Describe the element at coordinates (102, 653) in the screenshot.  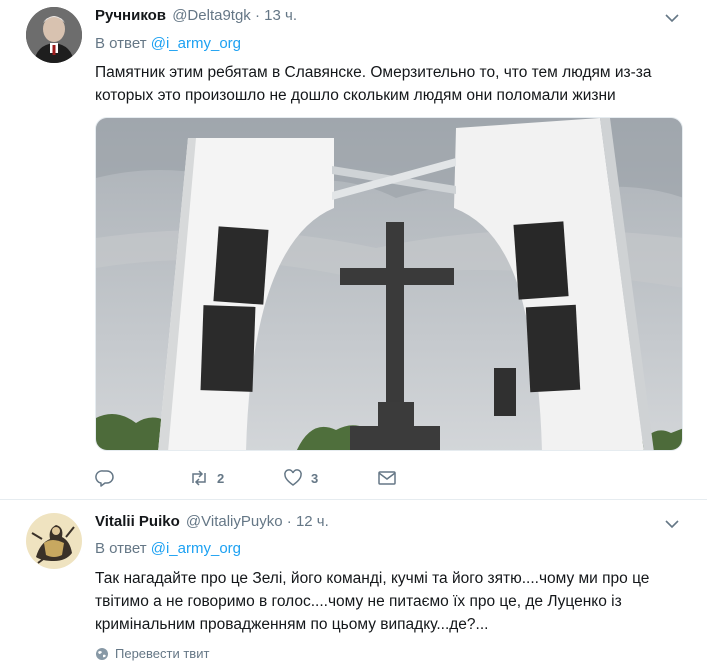
I see `globe-icon` at that location.